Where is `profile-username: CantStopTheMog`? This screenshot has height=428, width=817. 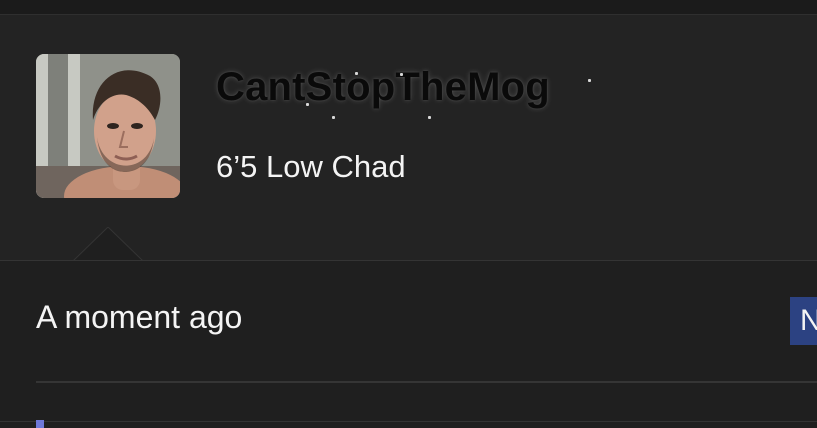 profile-username: CantStopTheMog is located at coordinates (383, 87).